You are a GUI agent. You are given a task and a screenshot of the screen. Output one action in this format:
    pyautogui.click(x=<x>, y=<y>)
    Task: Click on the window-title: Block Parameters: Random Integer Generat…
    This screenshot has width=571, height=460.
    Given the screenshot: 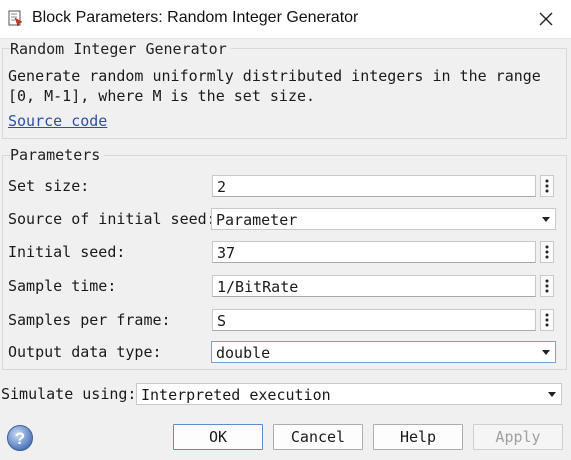 What is the action you would take?
    pyautogui.click(x=195, y=17)
    